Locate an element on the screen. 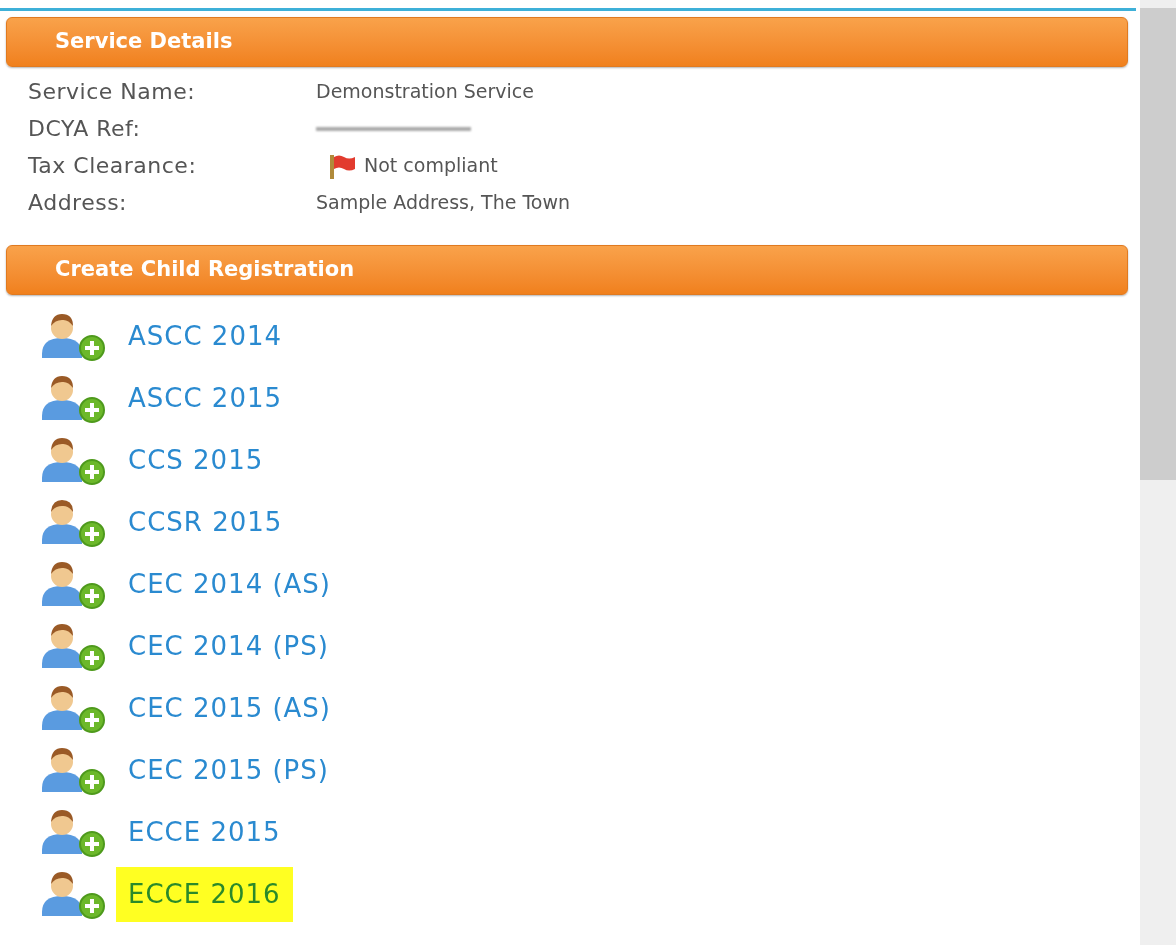 The image size is (1176, 945). field-value: Sample Address, The Town is located at coordinates (443, 203).